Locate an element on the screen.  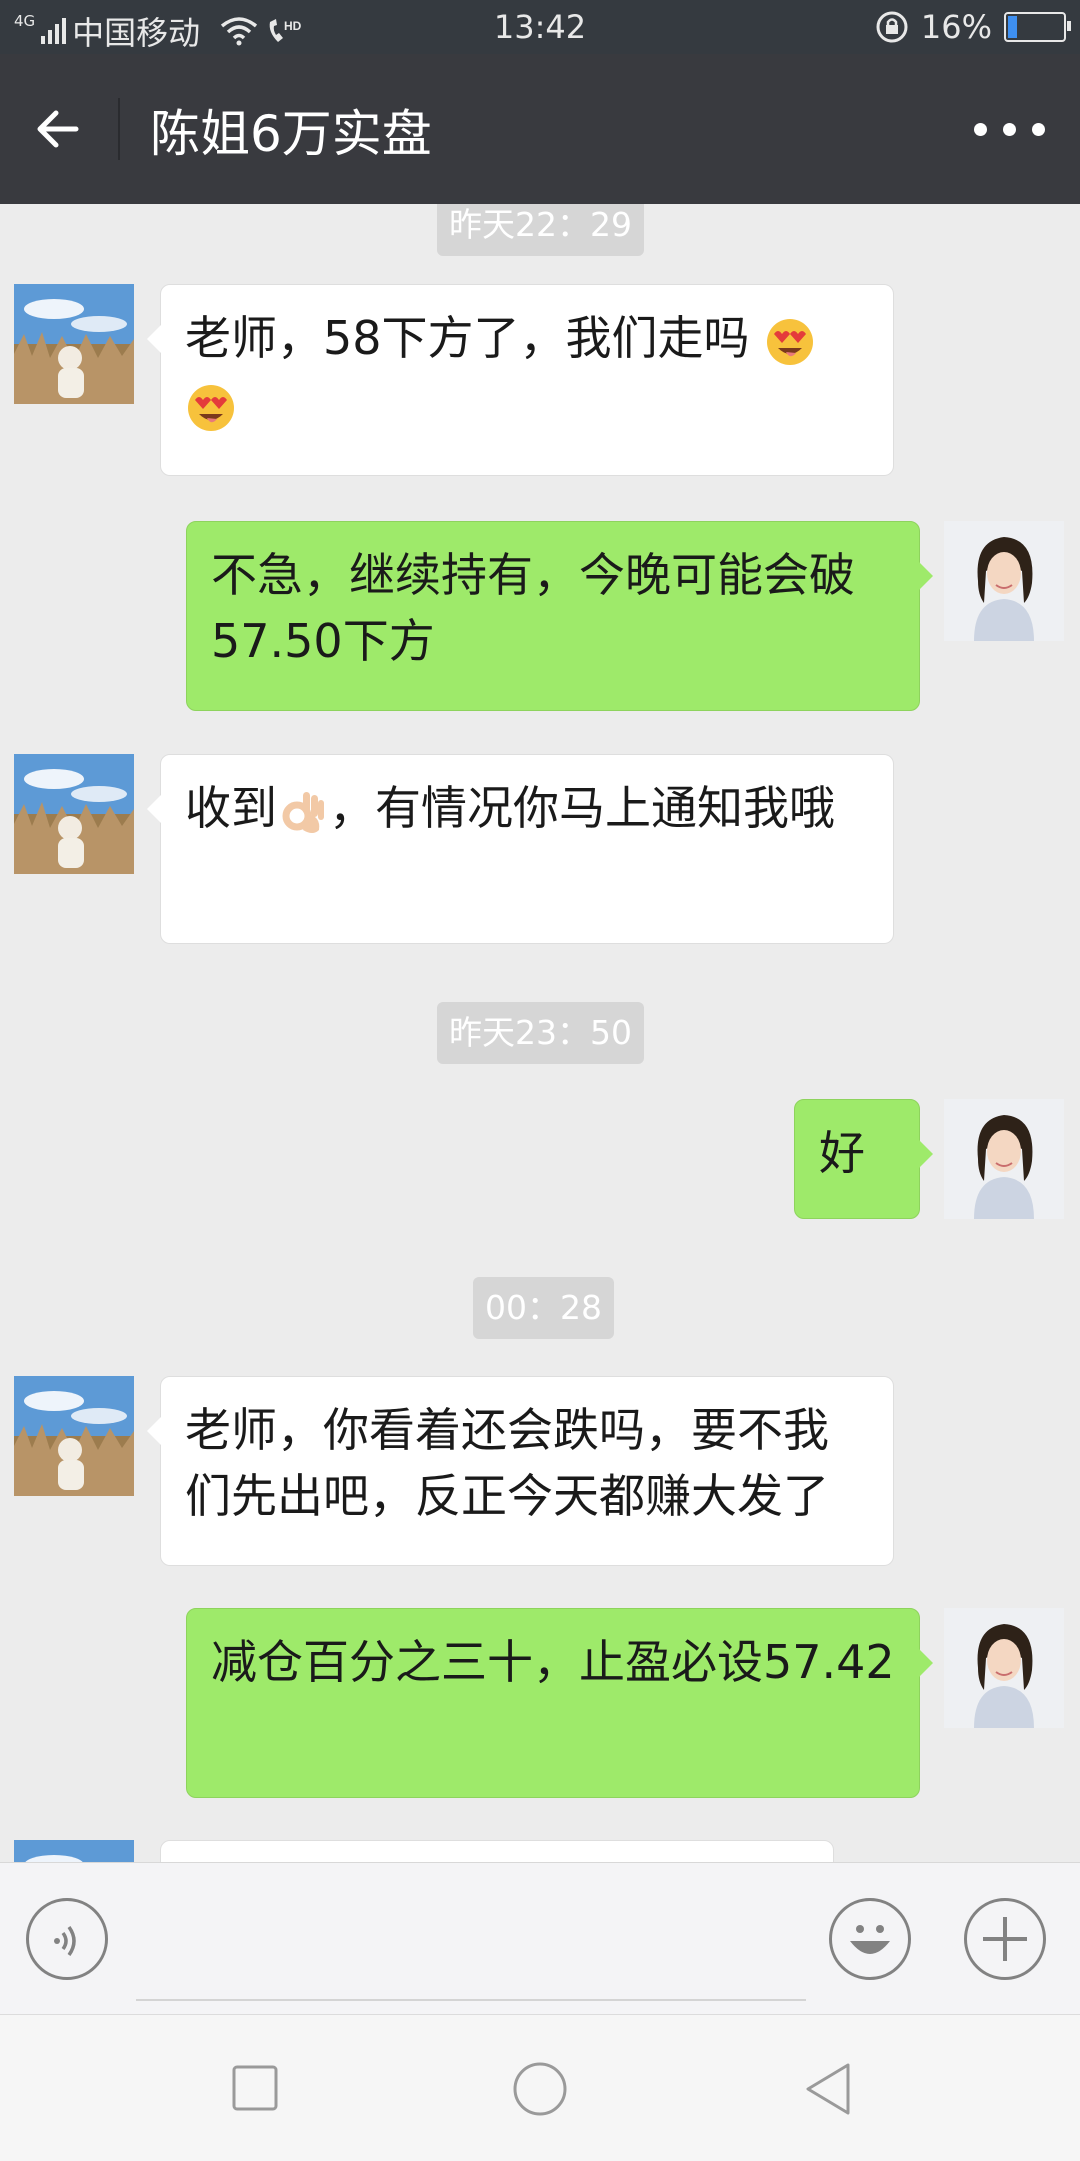
outgoing-message: 减仓百分之三十，止盈必设57.42 is located at coordinates (559, 1703).